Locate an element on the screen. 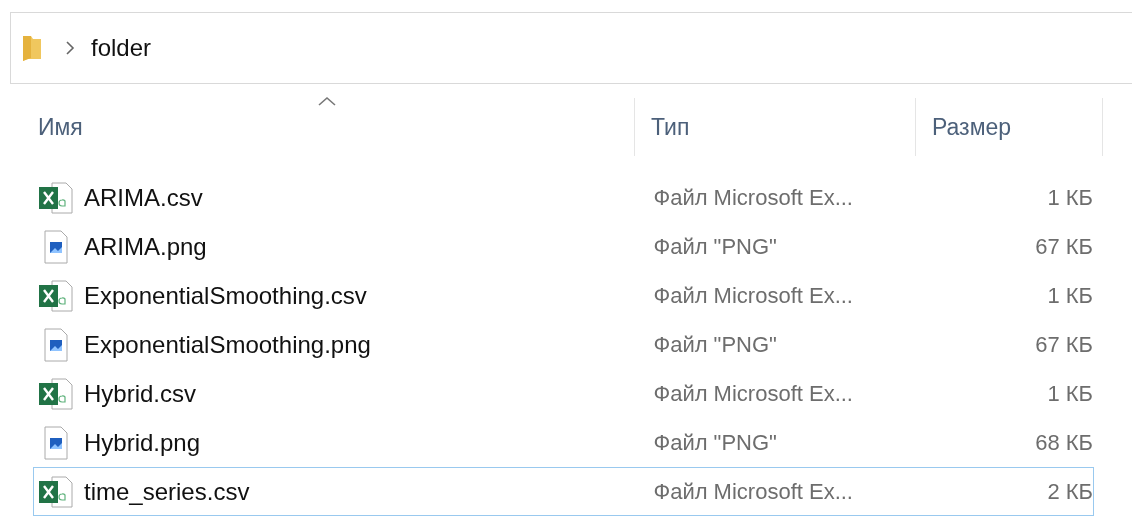  file-name: ARIMA.csv is located at coordinates (143, 197).